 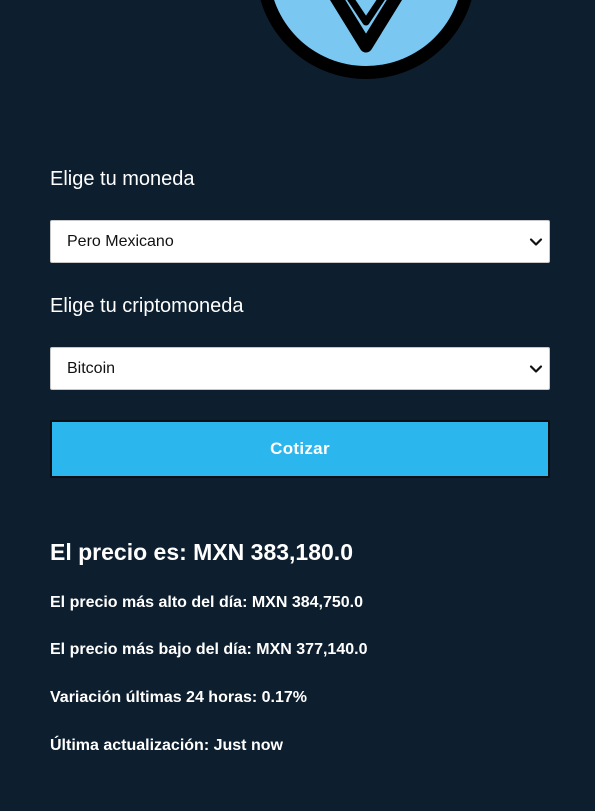 I want to click on crypto-select: Bitcoin, so click(x=300, y=368).